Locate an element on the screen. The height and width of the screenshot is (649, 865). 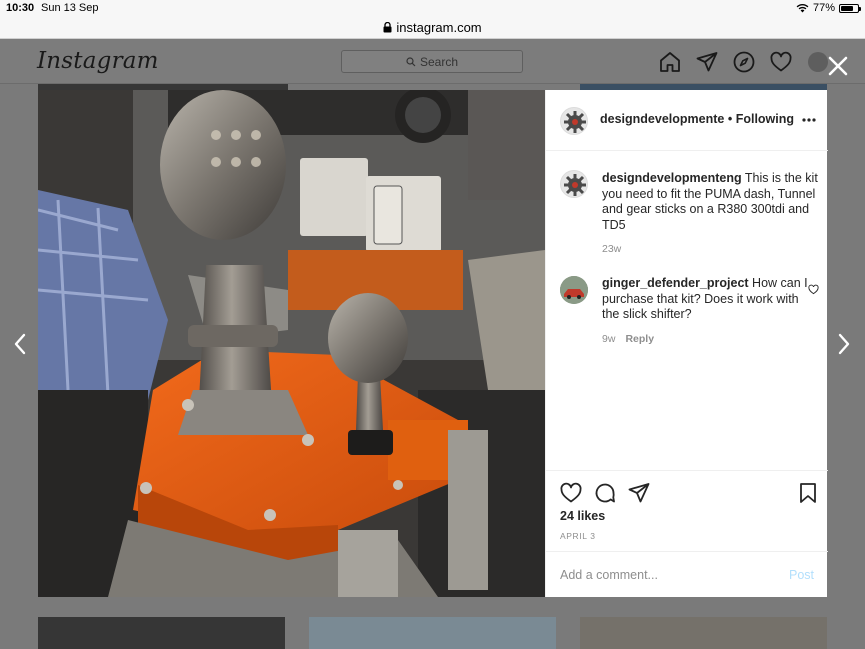
instagram-header: Instagram Search is located at coordinates (432, 61).